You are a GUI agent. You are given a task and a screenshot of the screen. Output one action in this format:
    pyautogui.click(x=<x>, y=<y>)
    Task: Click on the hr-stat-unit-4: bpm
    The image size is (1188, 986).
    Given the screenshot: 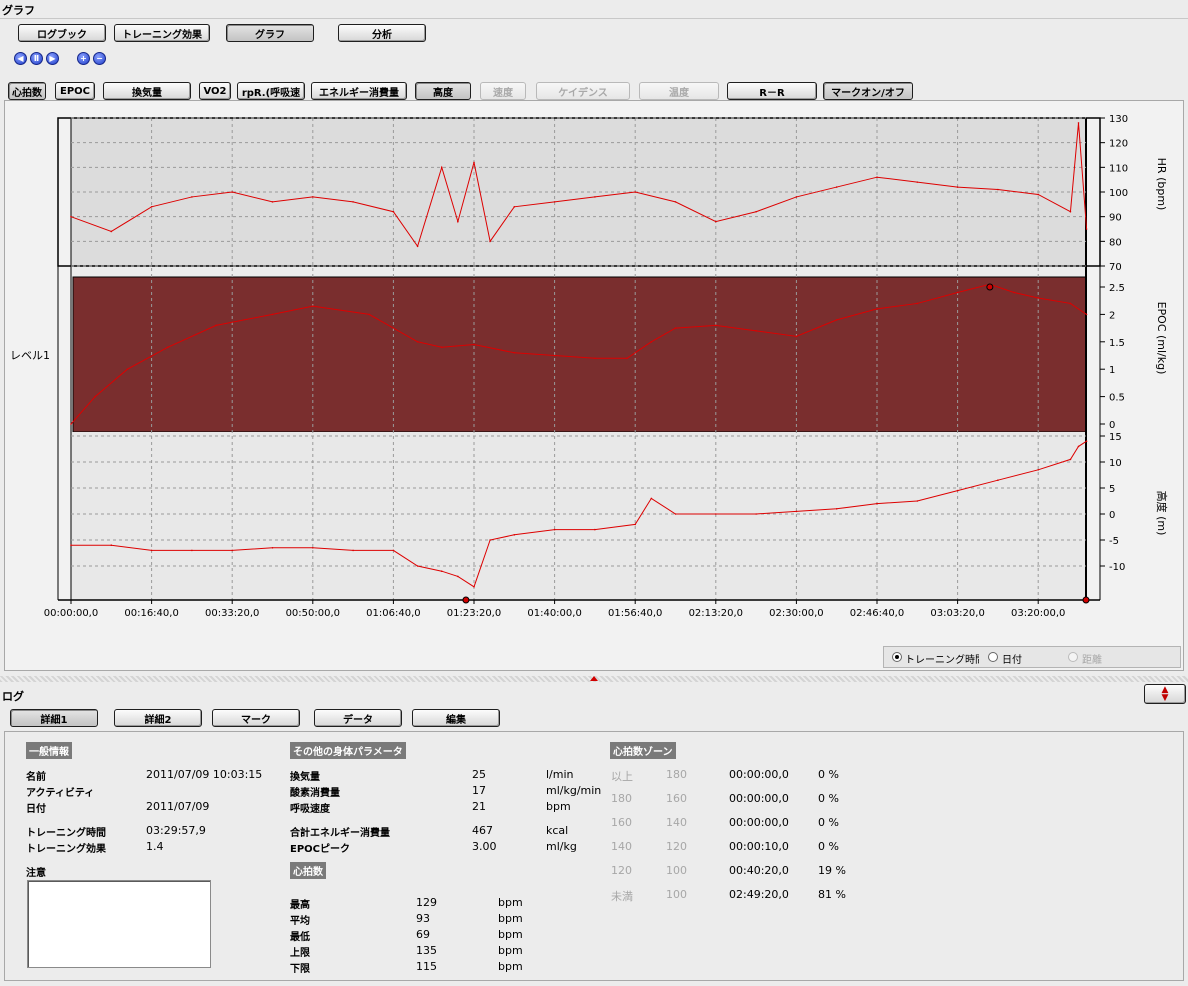 What is the action you would take?
    pyautogui.click(x=510, y=966)
    